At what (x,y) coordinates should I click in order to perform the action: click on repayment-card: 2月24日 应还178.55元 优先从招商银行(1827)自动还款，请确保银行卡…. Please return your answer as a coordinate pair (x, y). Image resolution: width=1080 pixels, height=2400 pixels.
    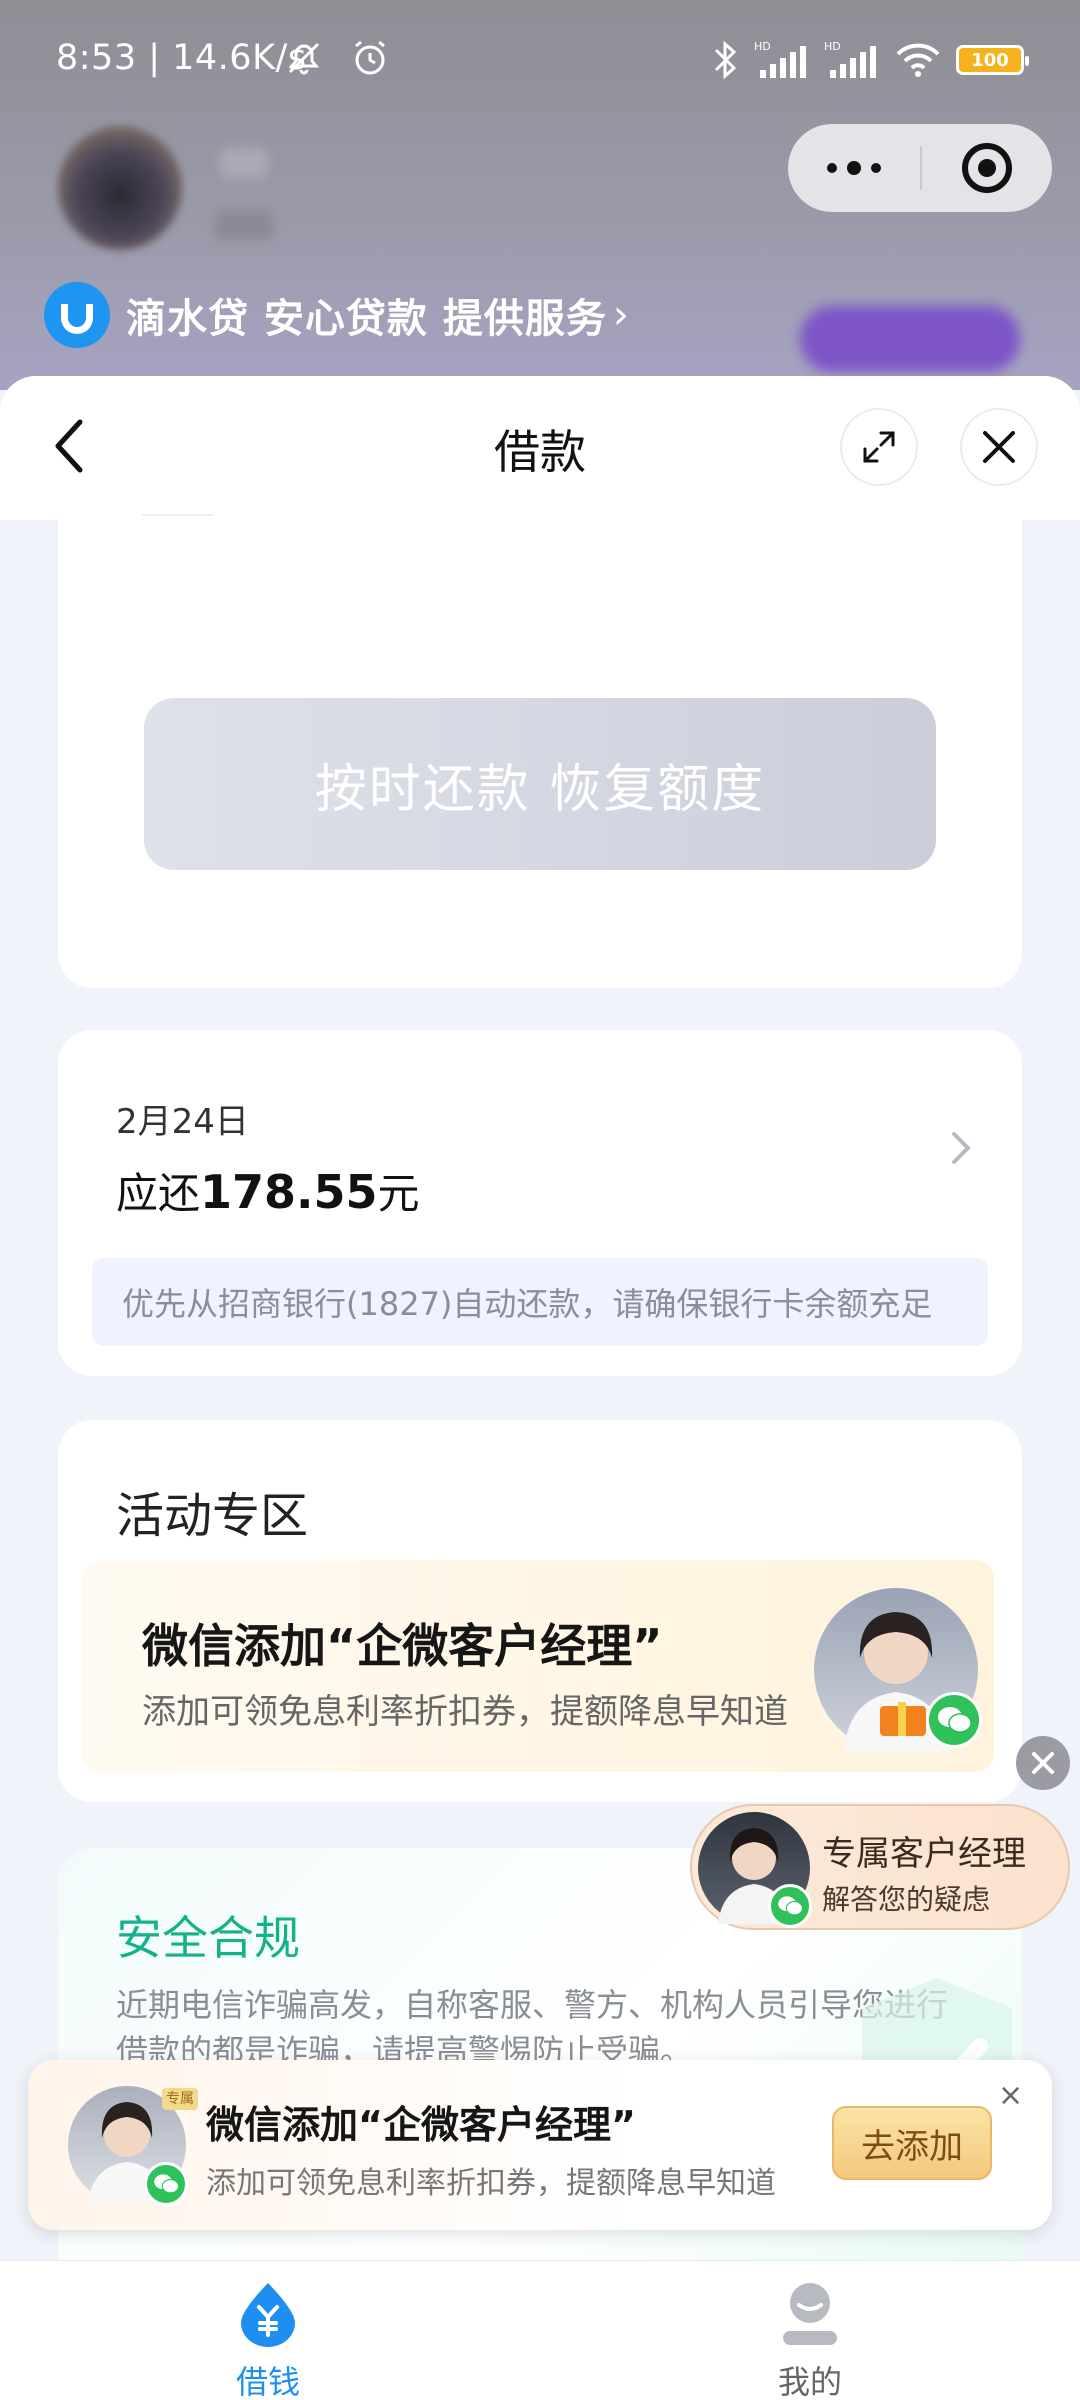
    Looking at the image, I should click on (540, 1203).